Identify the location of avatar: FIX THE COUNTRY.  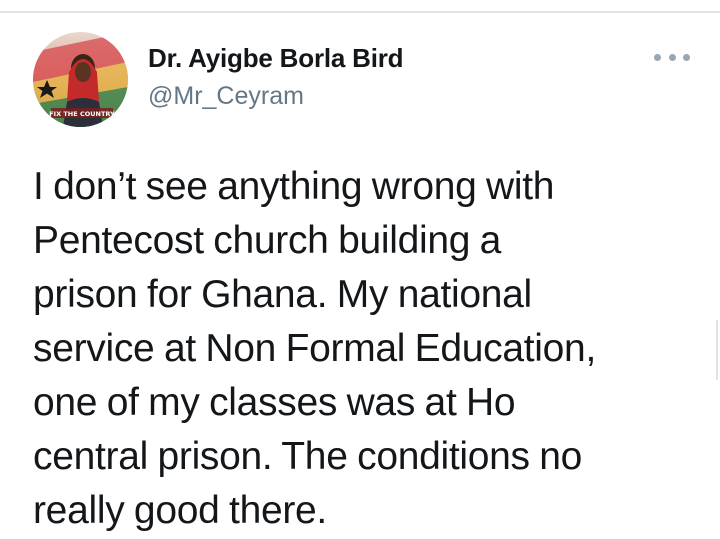
(80, 79).